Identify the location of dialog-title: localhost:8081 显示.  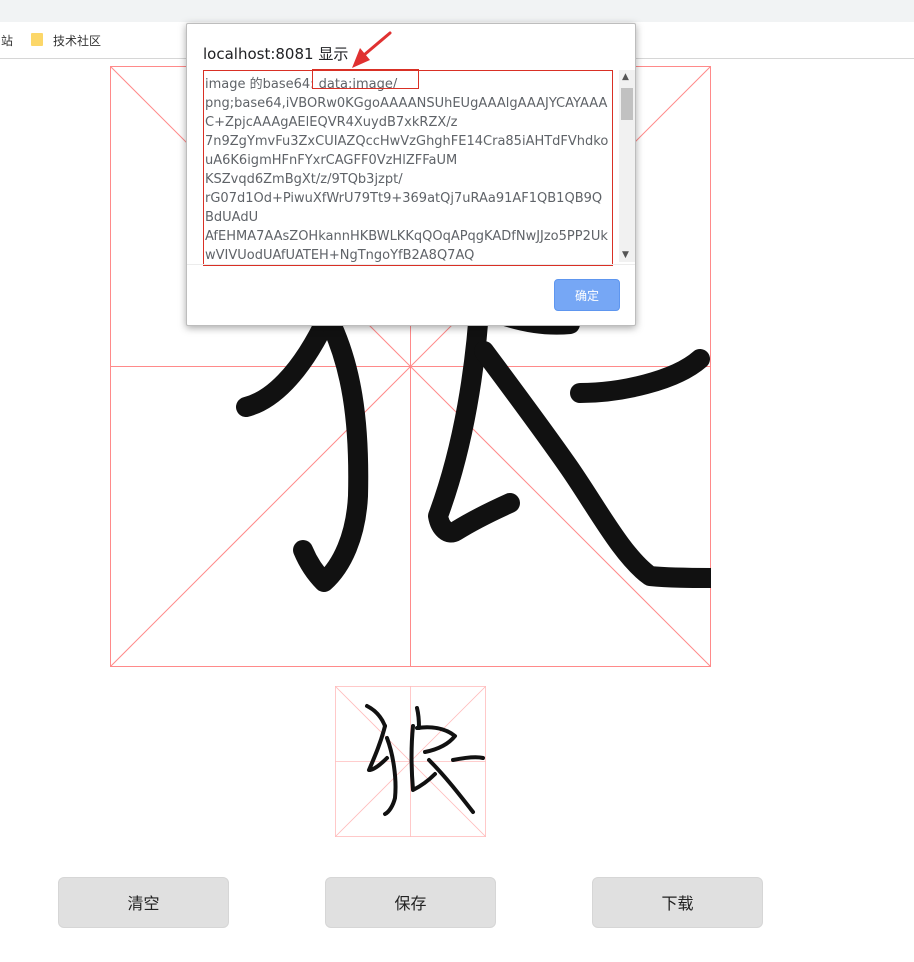
(276, 54).